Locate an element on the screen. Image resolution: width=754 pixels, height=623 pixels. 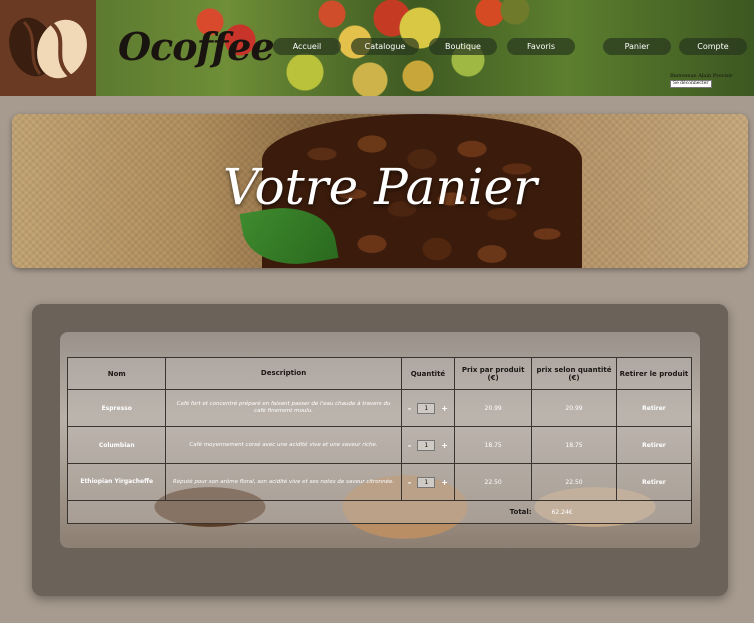
header-line-total: prix selon quantité (€) is located at coordinates (574, 373).